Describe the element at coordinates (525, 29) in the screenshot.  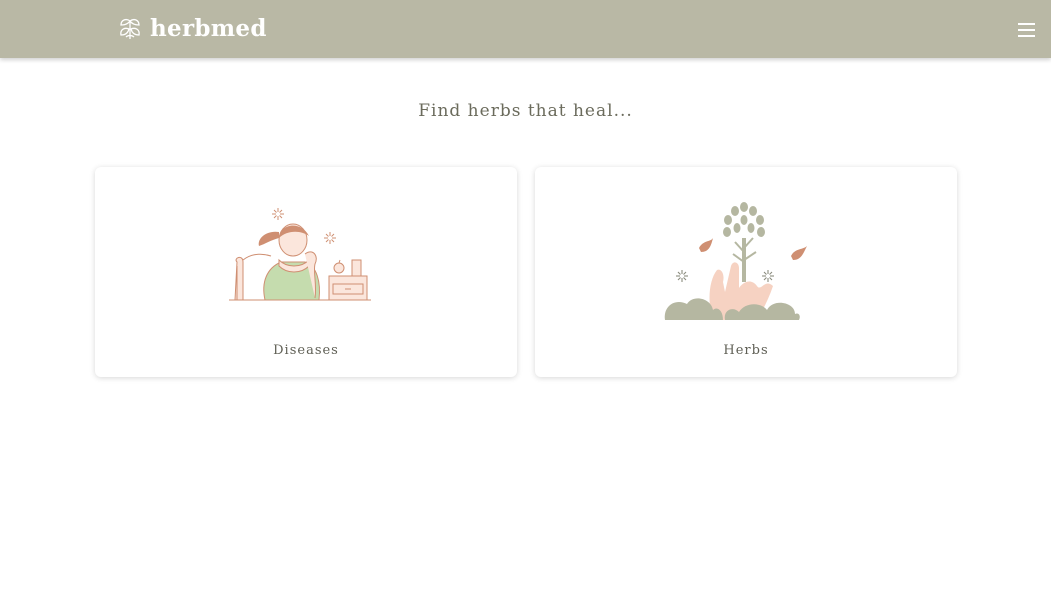
I see `navbar: herbmed` at that location.